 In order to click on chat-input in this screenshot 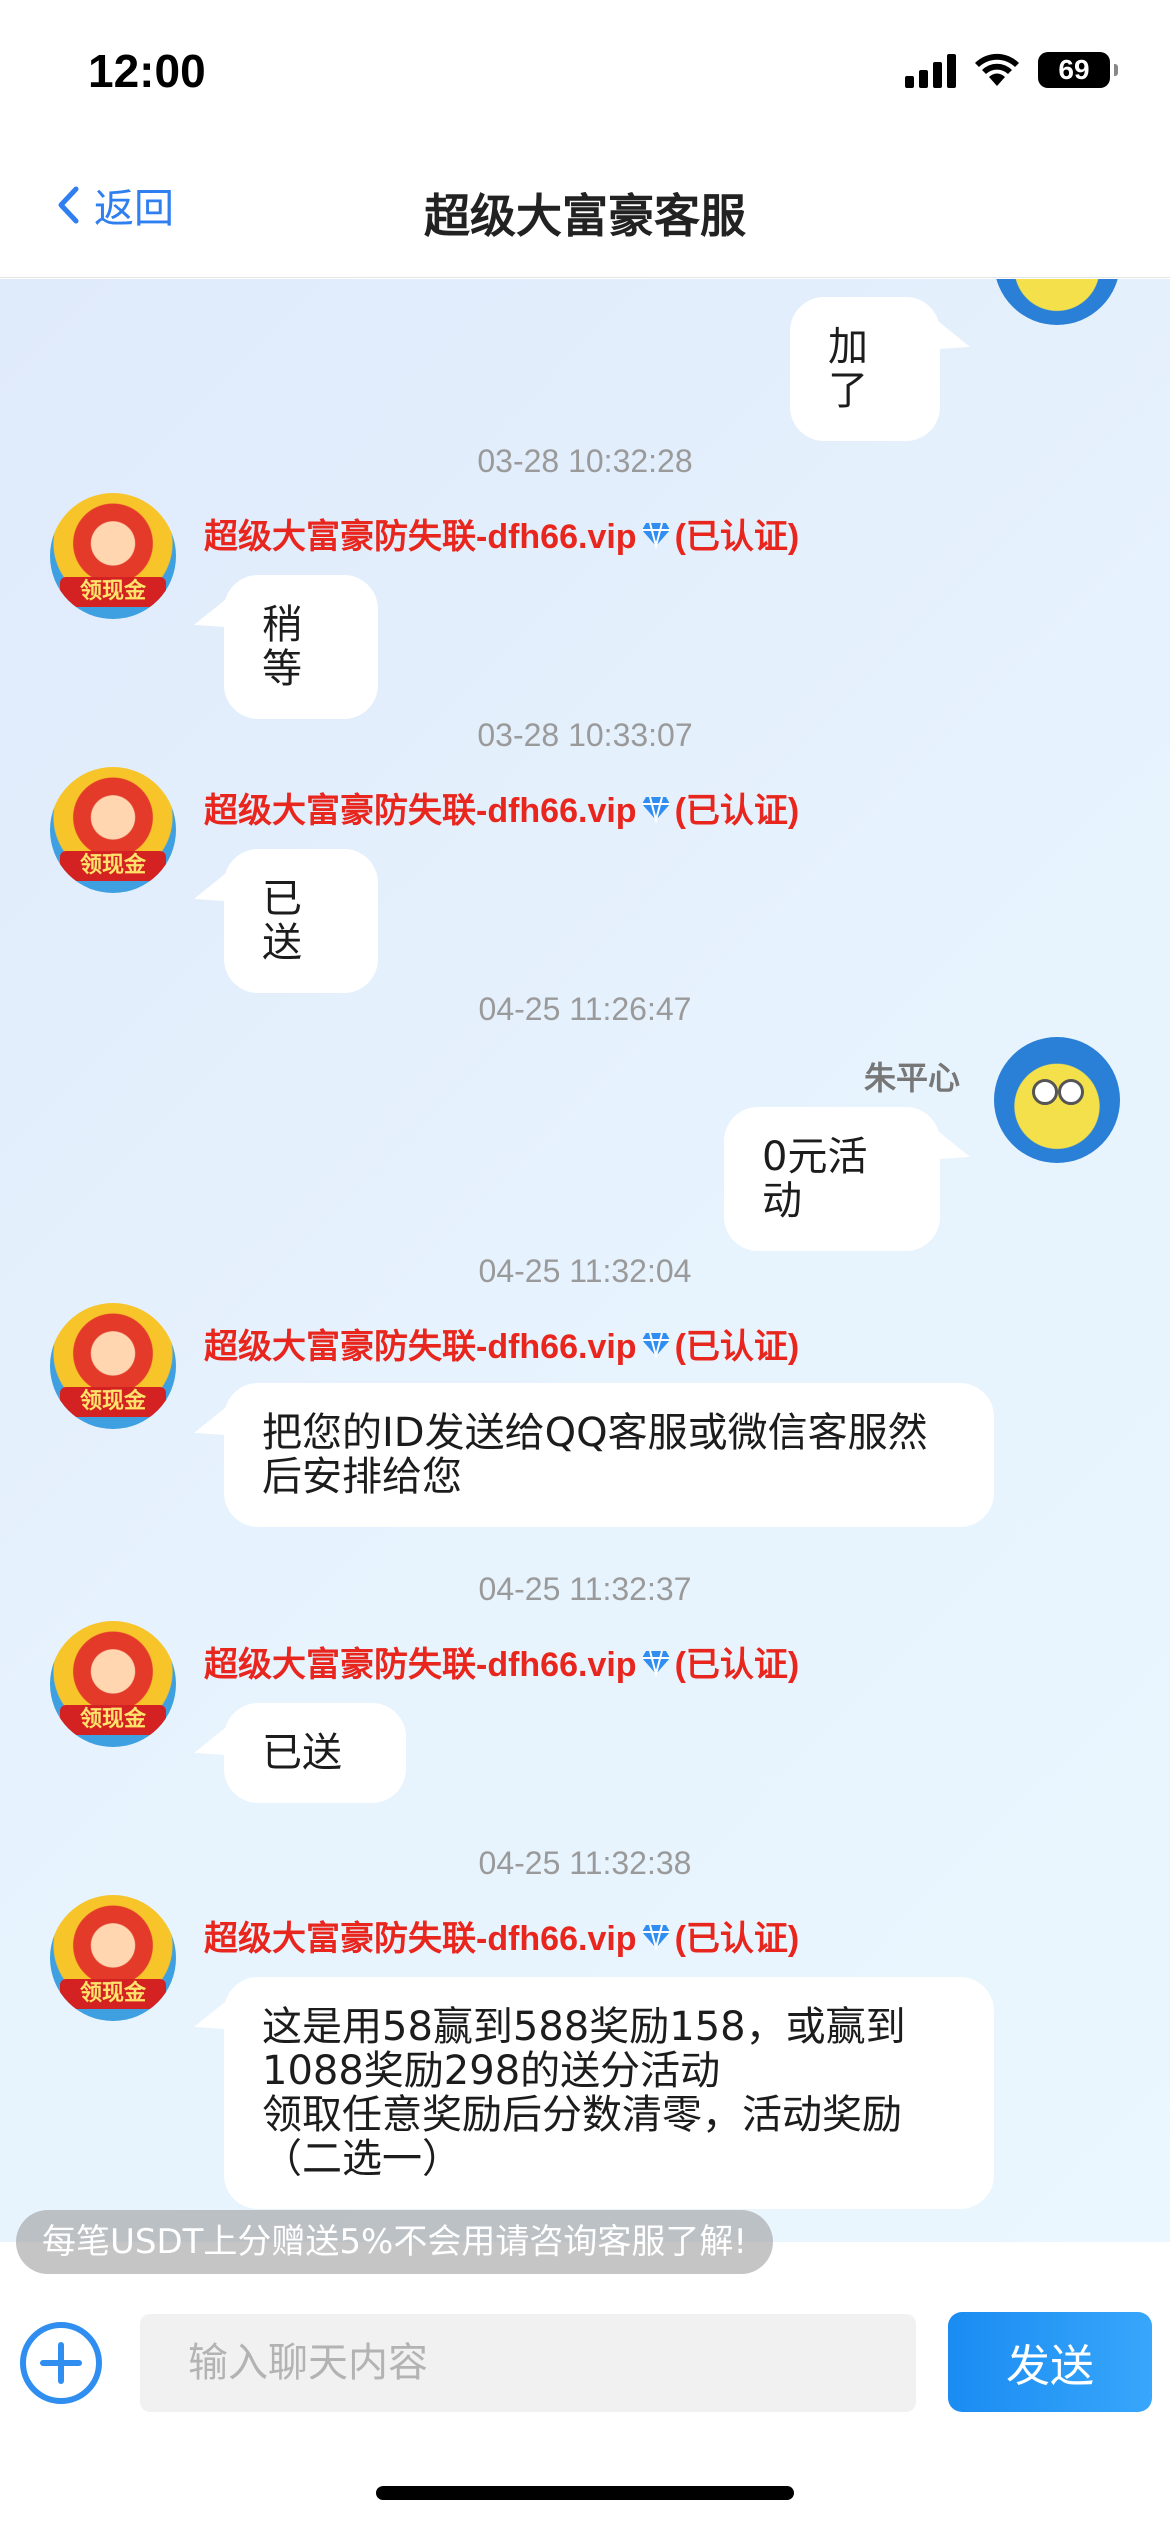, I will do `click(528, 2363)`.